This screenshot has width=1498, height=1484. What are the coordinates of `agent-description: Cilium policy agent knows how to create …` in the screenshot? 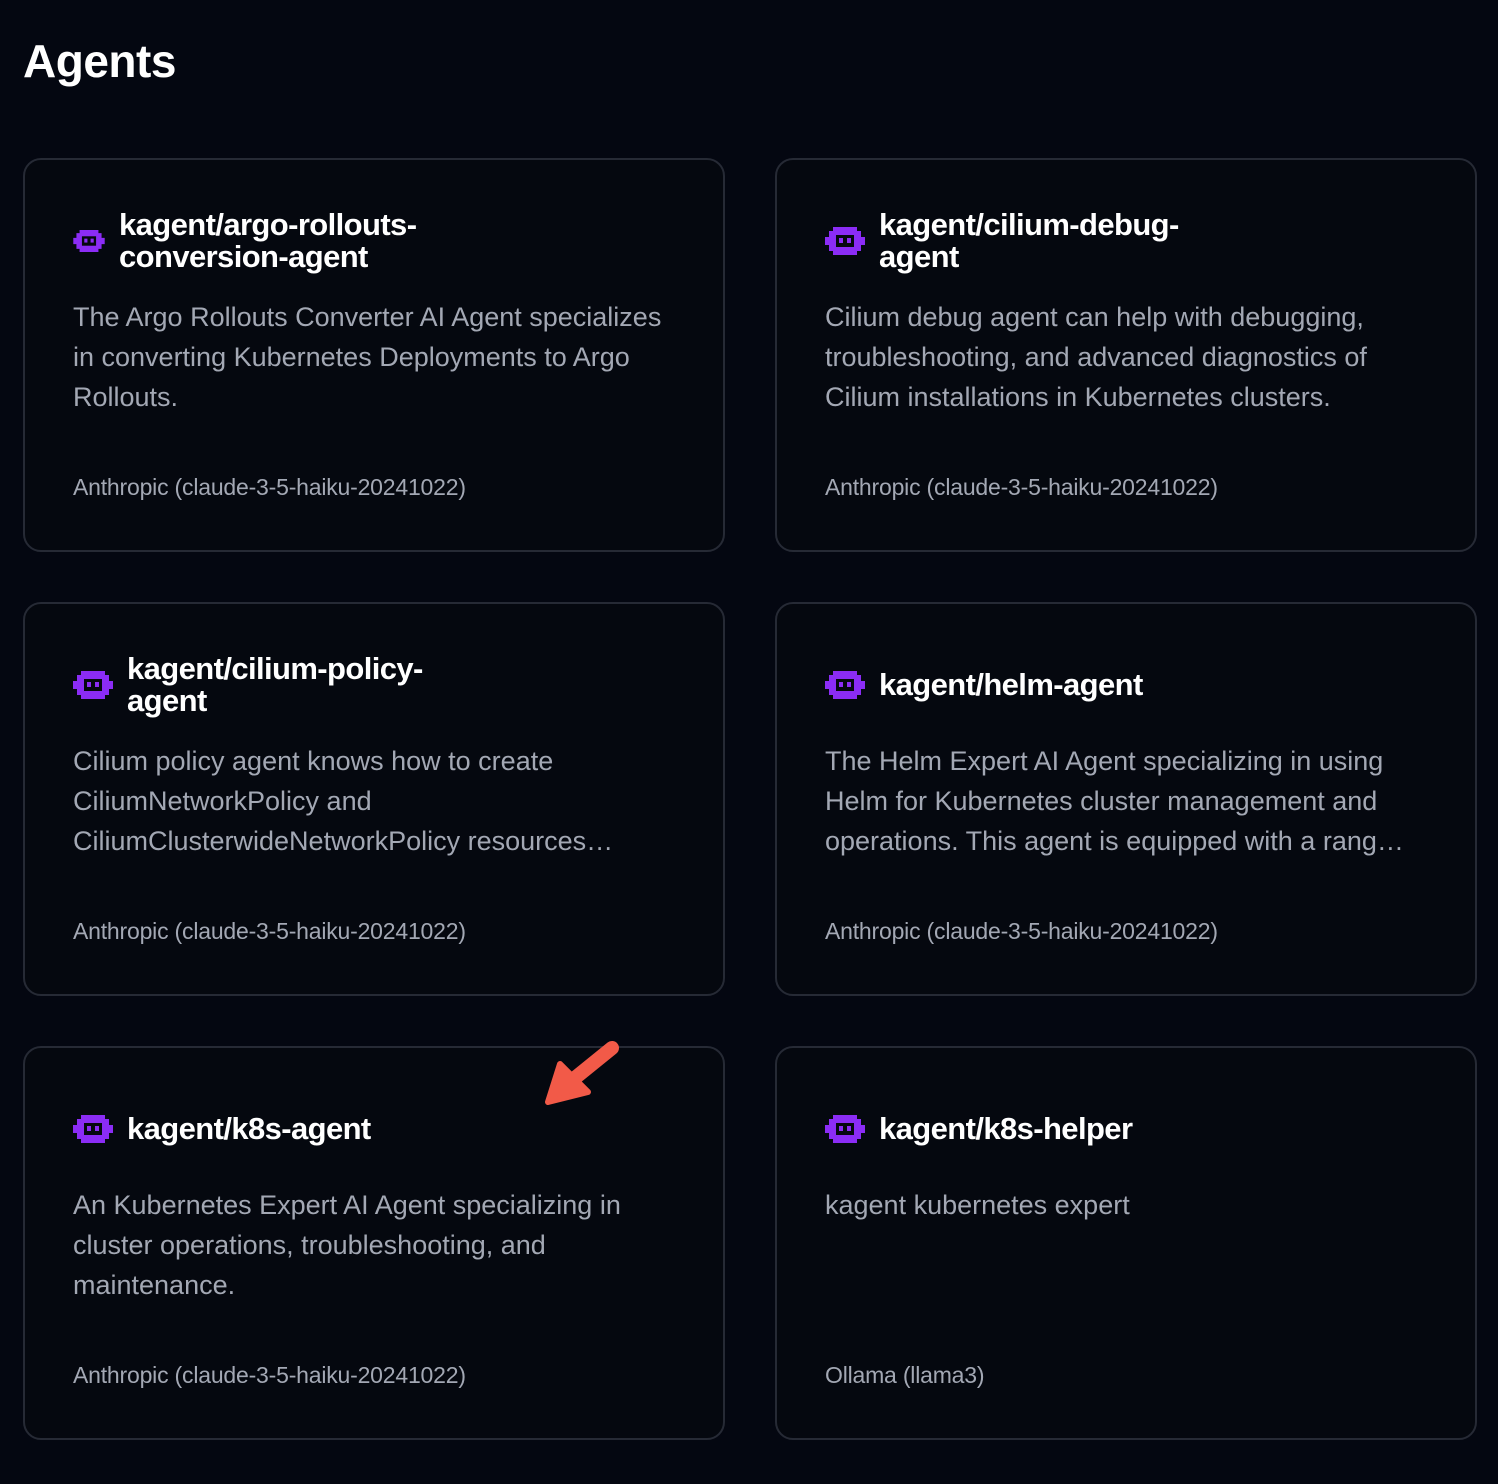 It's located at (343, 801).